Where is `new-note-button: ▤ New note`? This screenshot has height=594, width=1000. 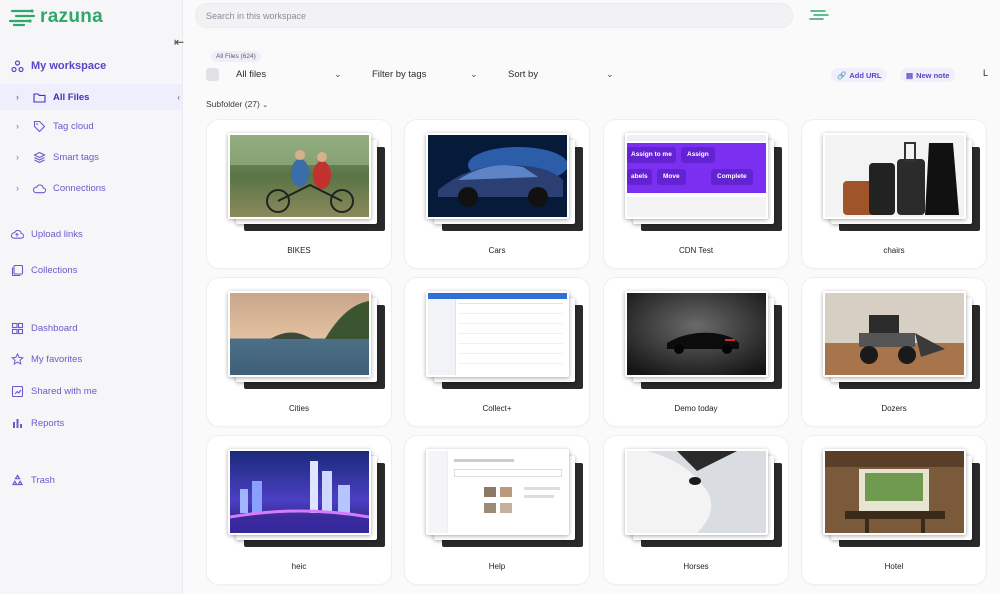 new-note-button: ▤ New note is located at coordinates (928, 75).